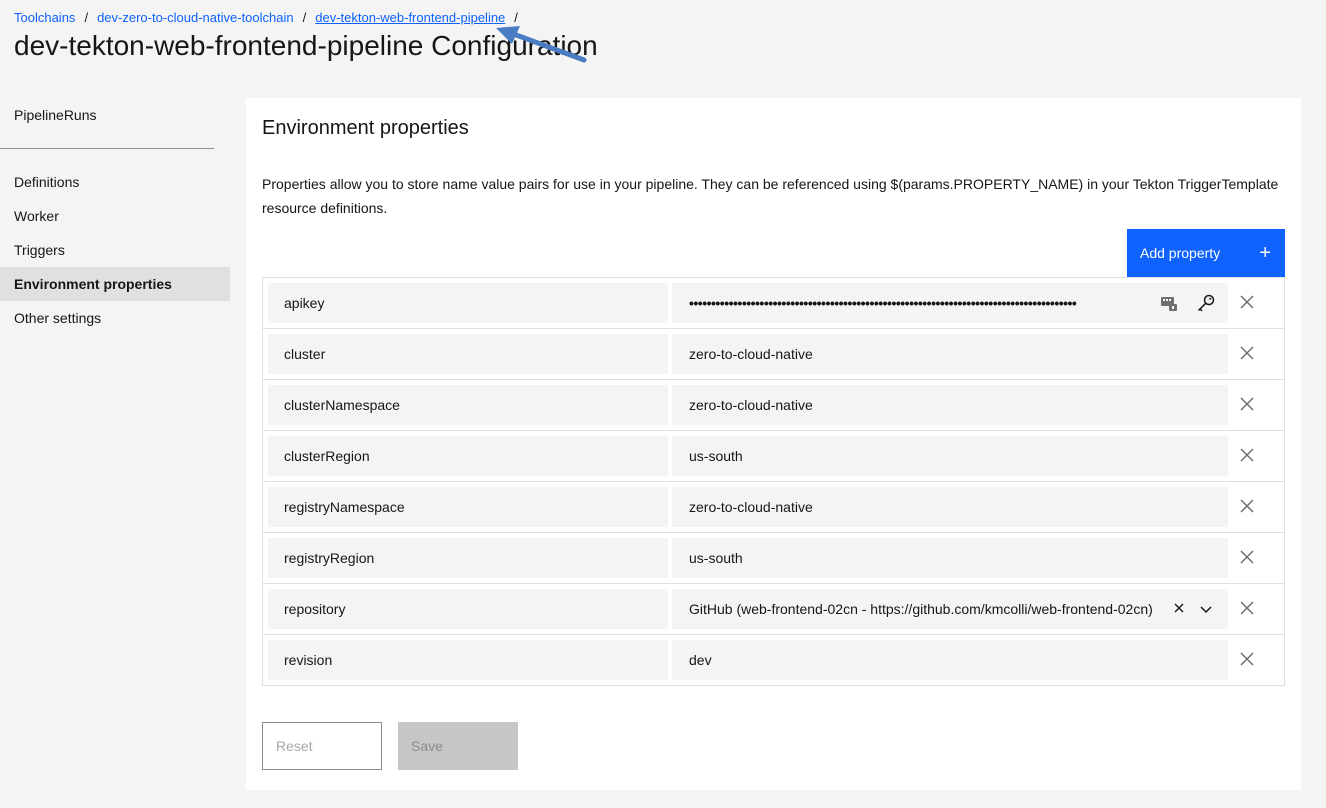 Image resolution: width=1326 pixels, height=808 pixels. Describe the element at coordinates (468, 507) in the screenshot. I see `property-name-field: registryNamespace` at that location.